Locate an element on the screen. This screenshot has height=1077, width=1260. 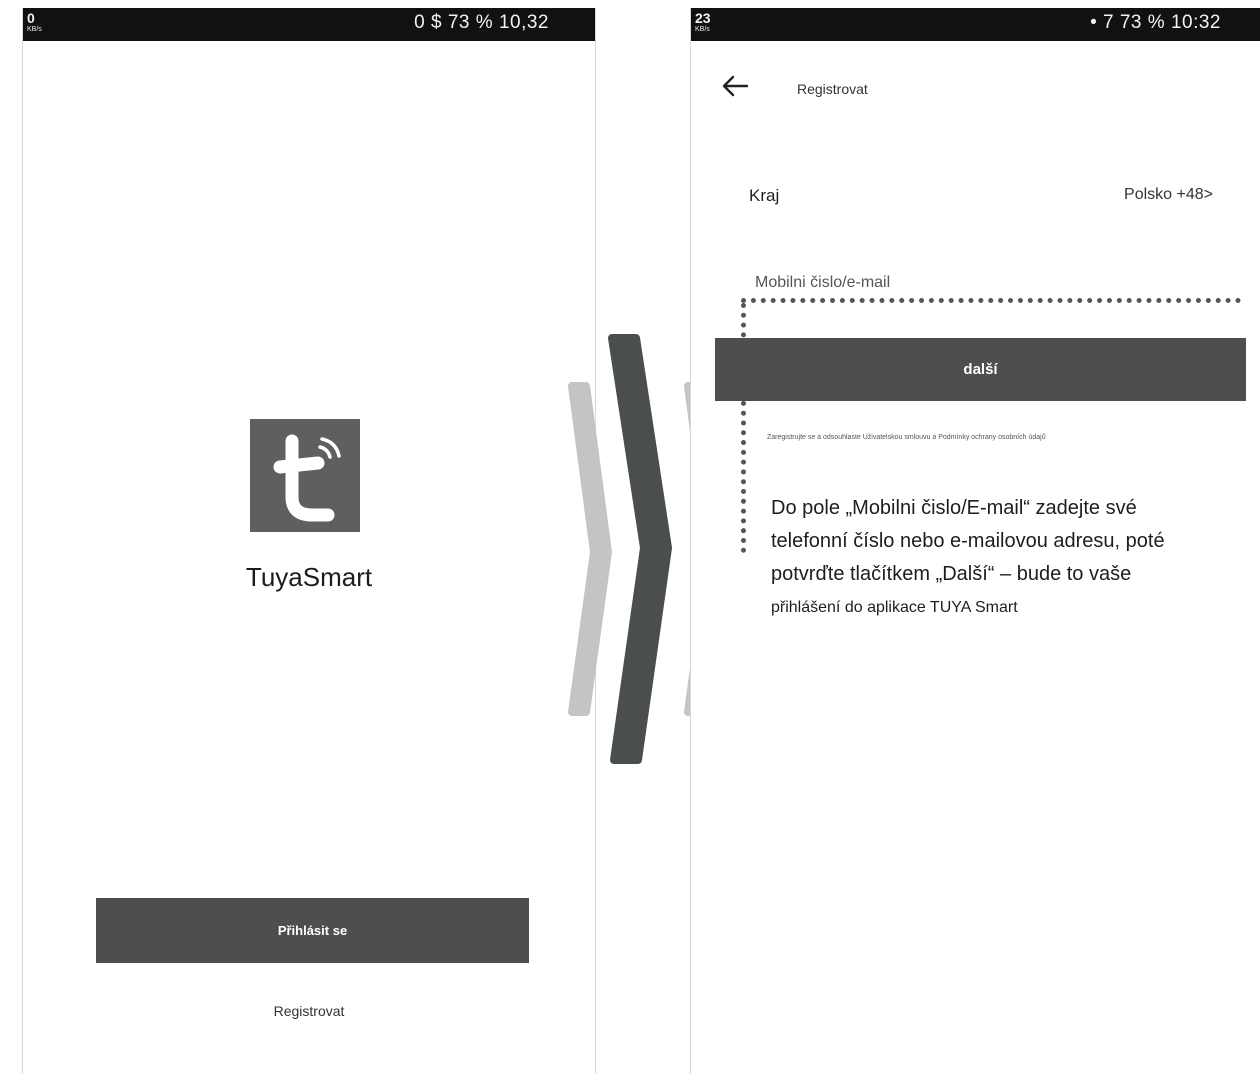
network-speed: 0 KB/s is located at coordinates (34, 23).